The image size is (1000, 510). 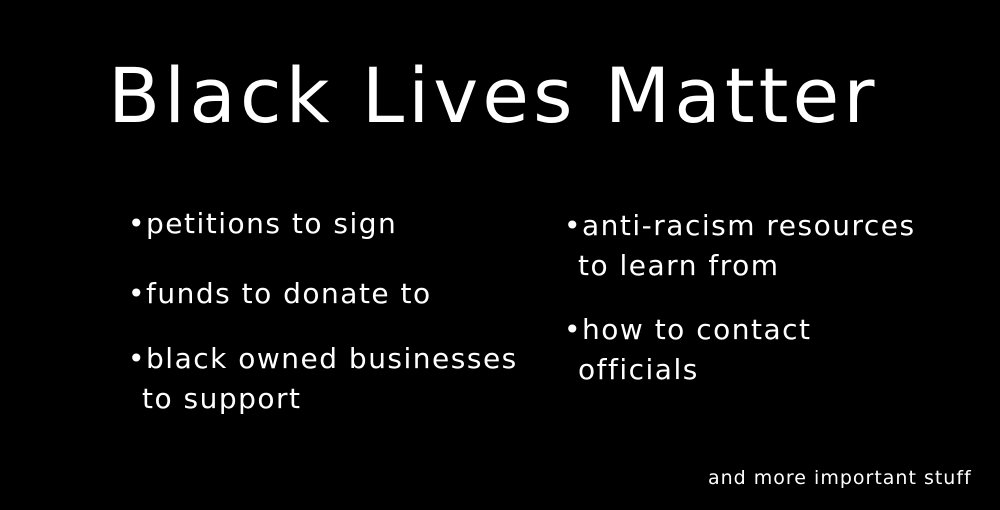 I want to click on list-item-officials: •how to contact officials, so click(x=687, y=350).